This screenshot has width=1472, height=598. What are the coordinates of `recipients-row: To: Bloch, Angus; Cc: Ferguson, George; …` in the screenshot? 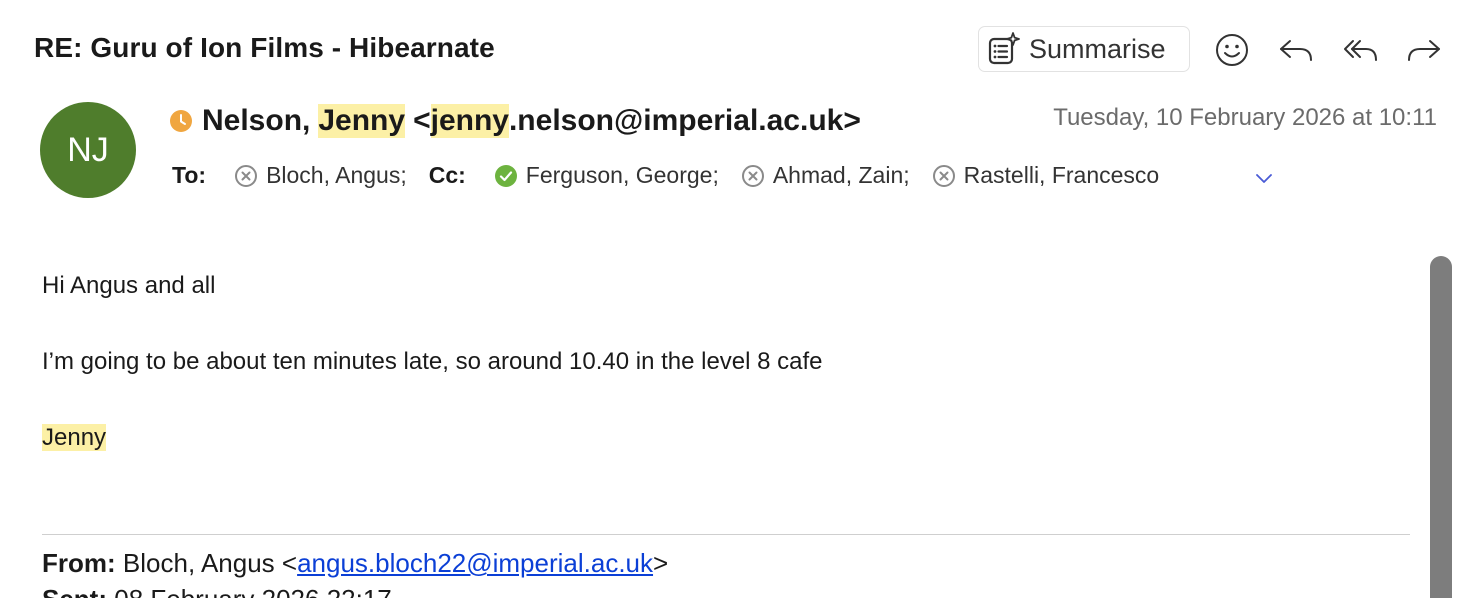 It's located at (676, 175).